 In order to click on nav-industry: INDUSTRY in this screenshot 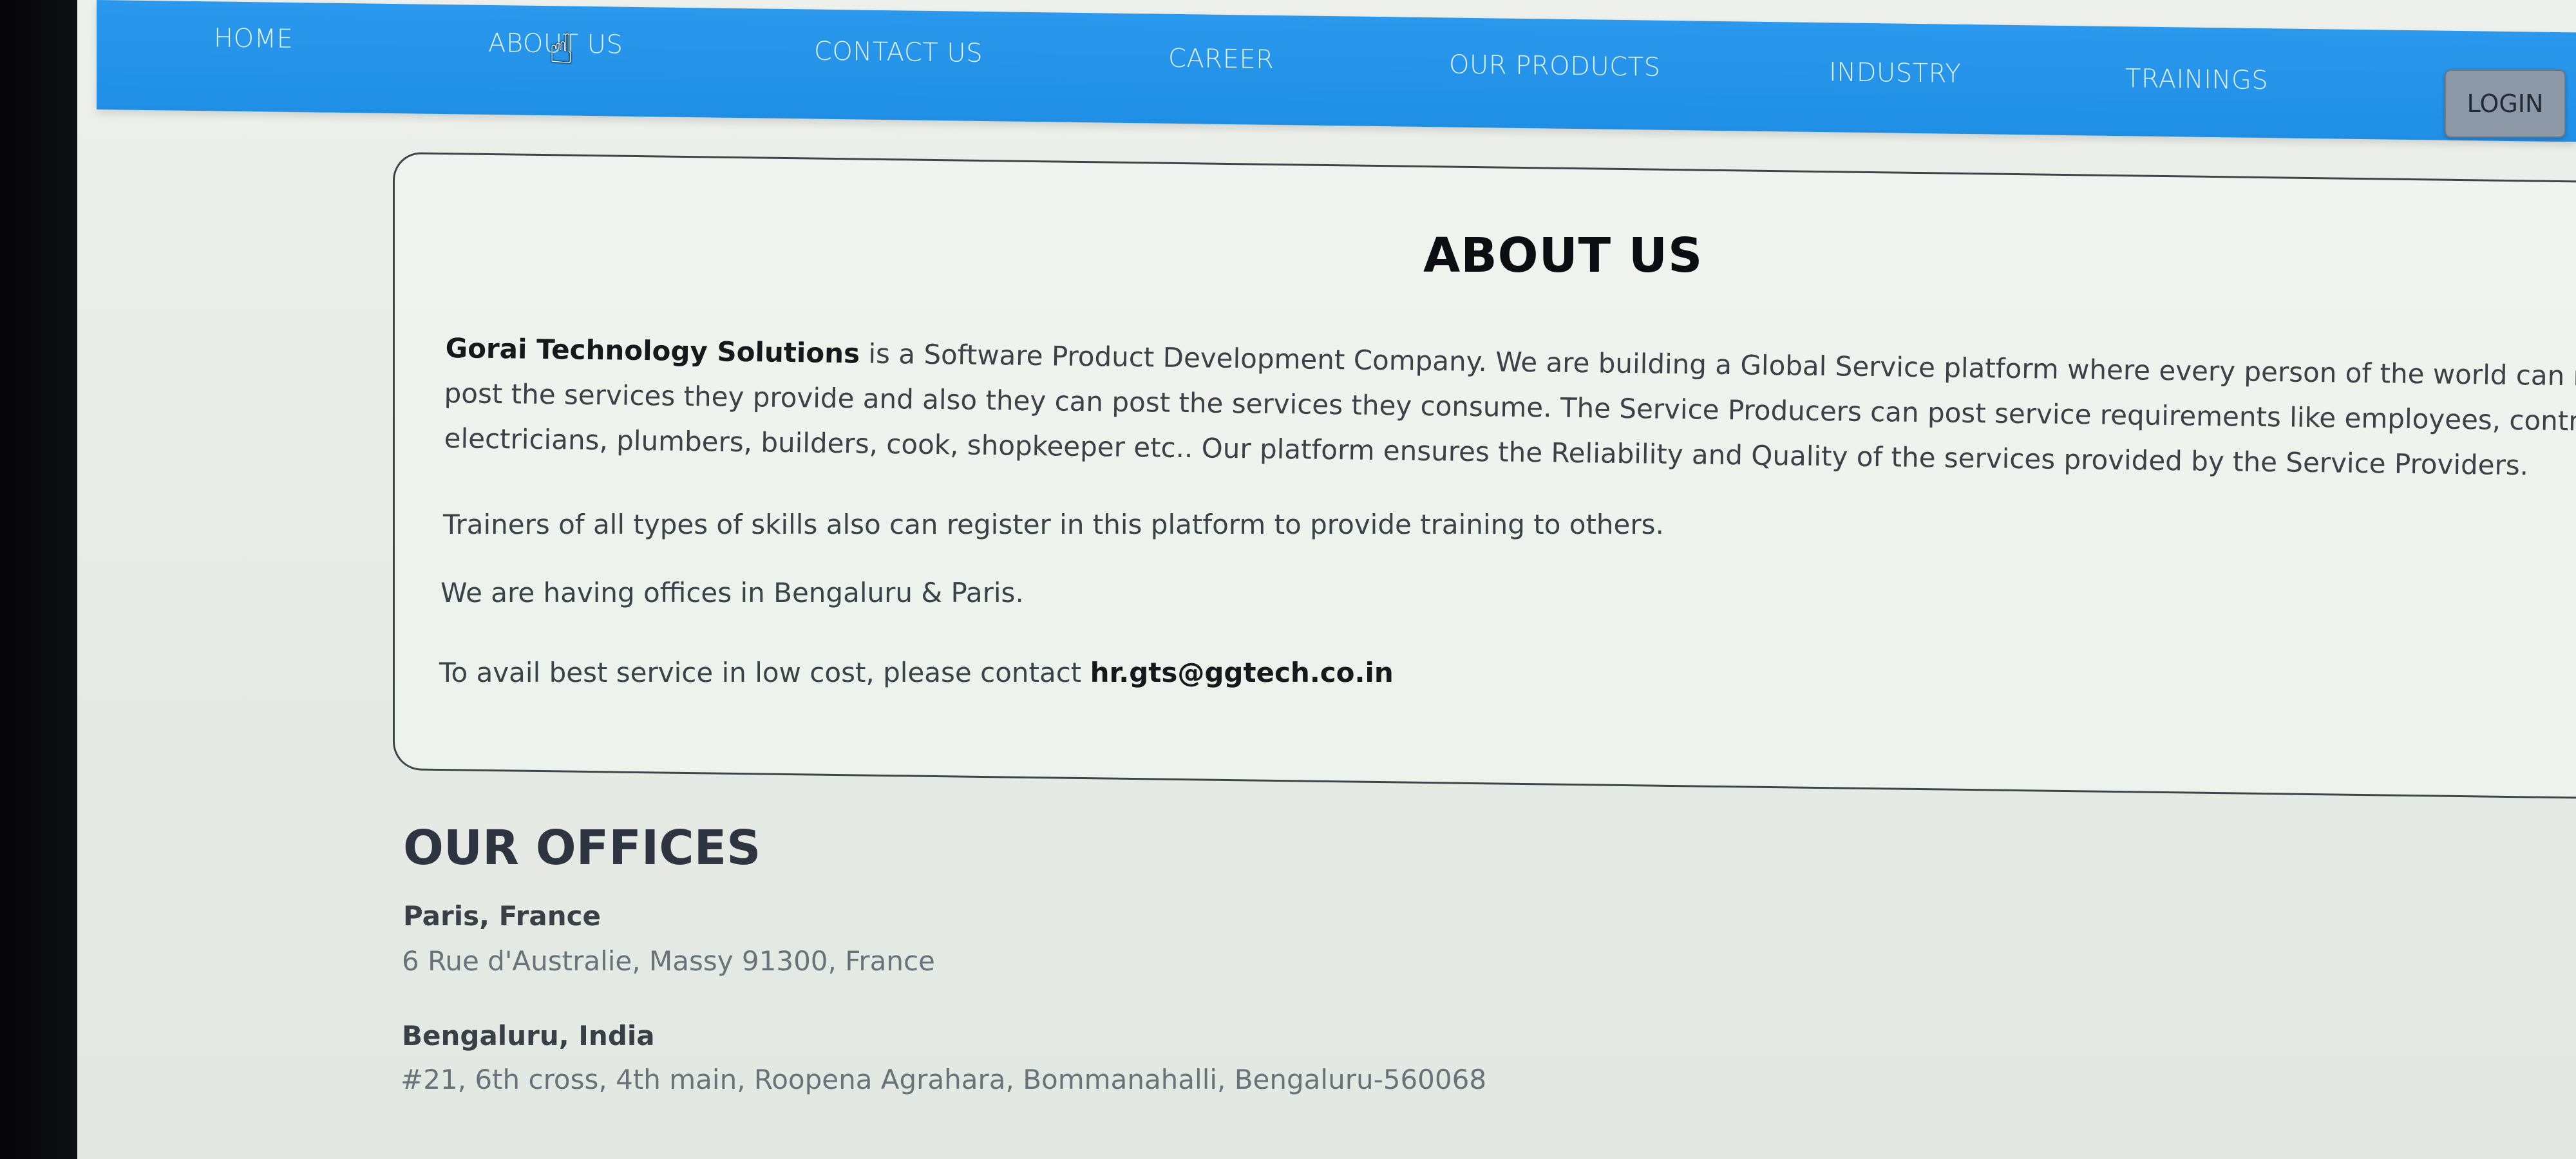, I will do `click(1895, 73)`.